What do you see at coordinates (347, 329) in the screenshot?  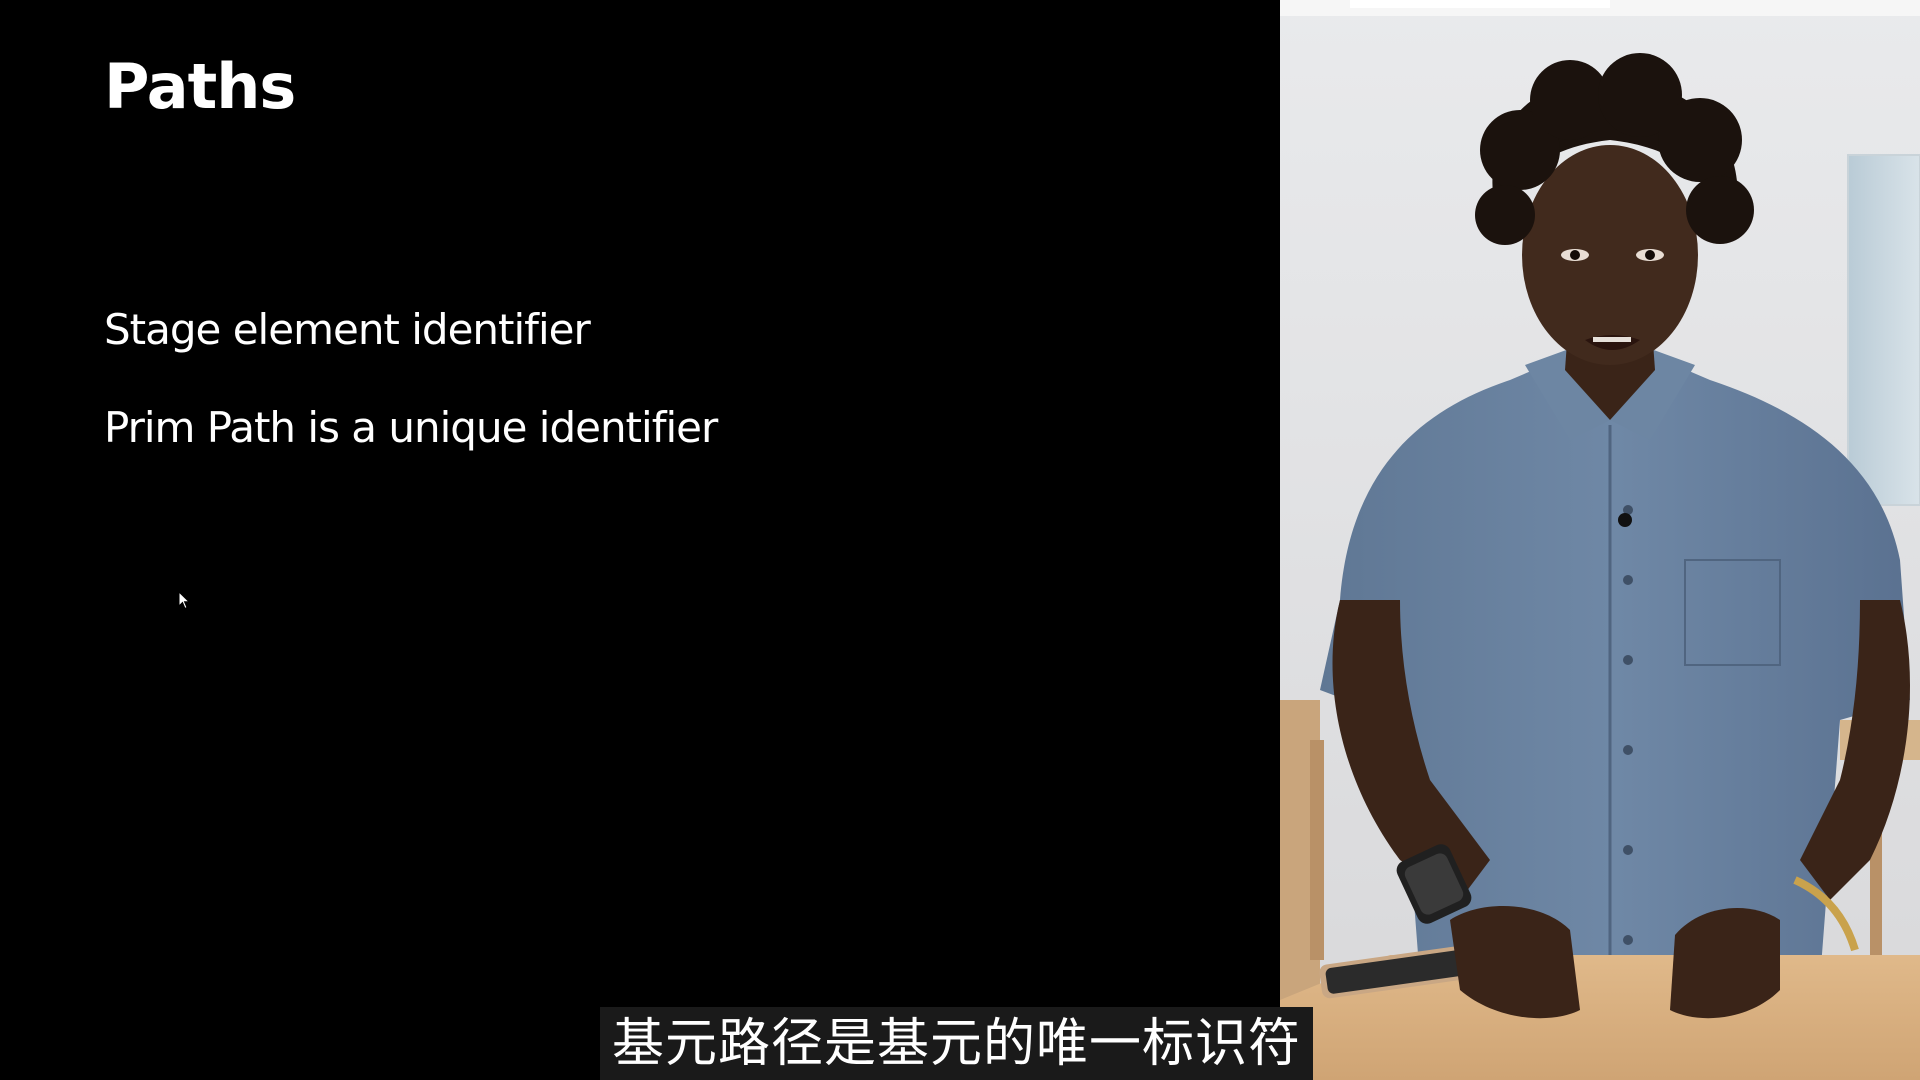 I see `bullet-stage-element: Stage element identifier` at bounding box center [347, 329].